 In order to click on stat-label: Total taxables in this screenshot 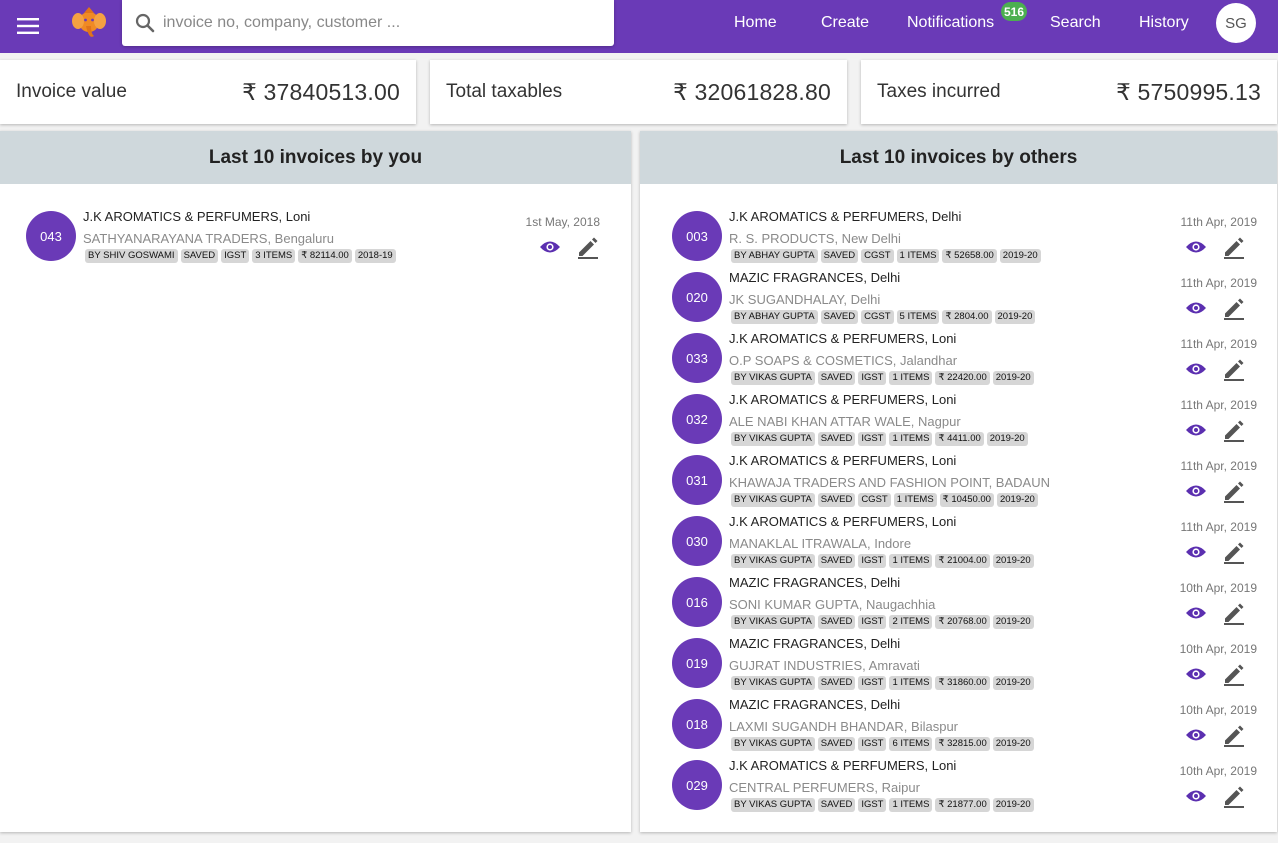, I will do `click(504, 91)`.